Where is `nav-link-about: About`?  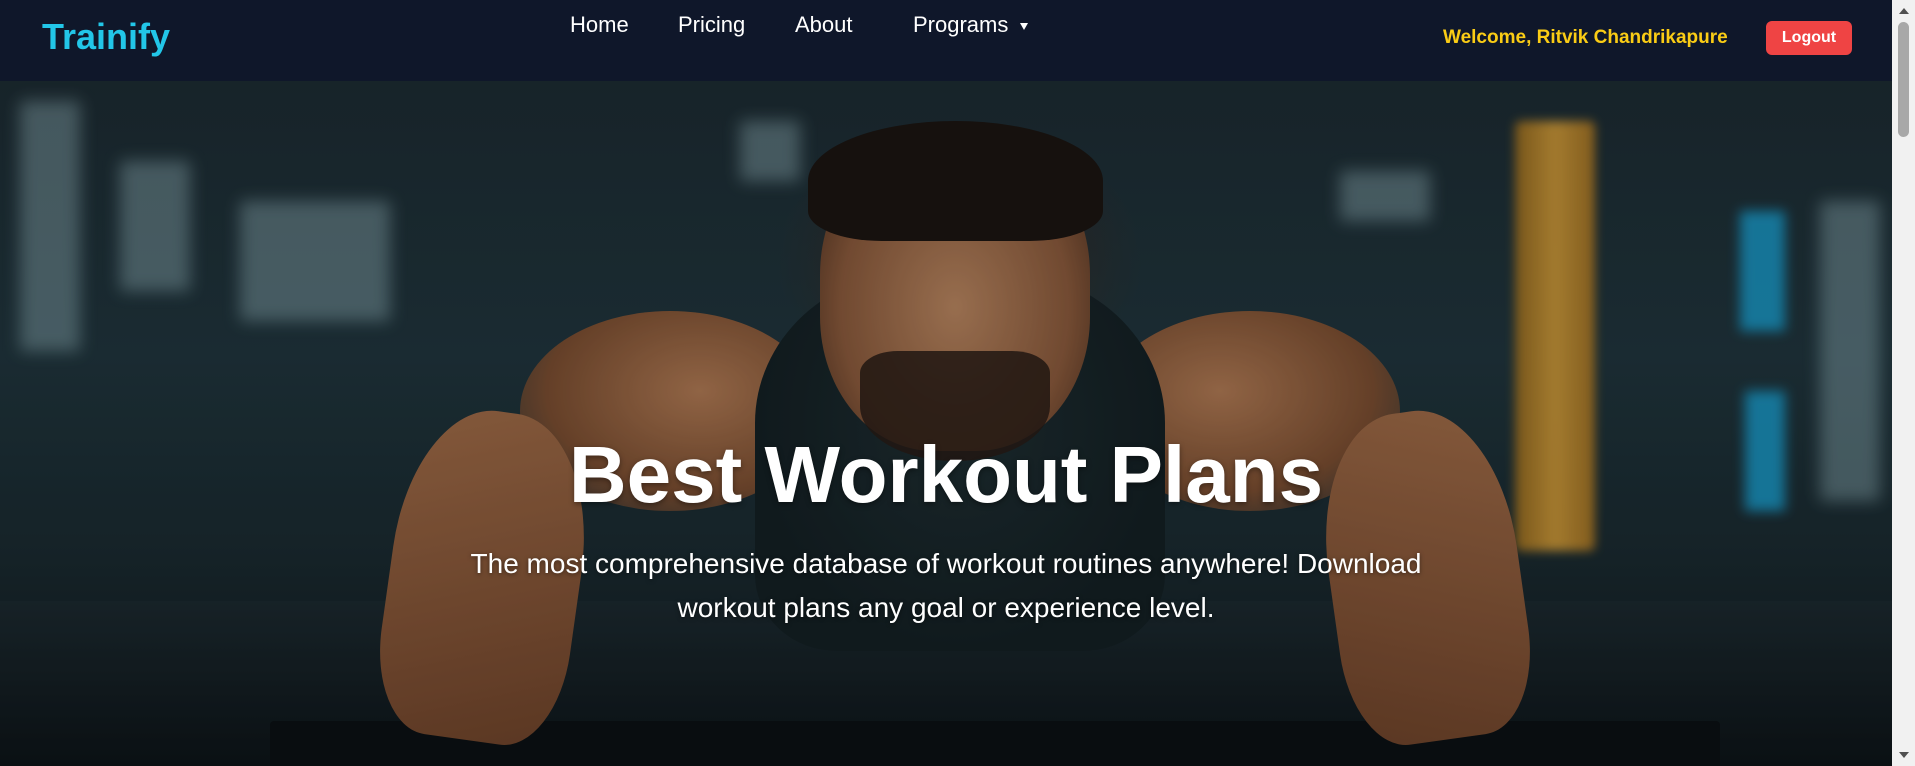 nav-link-about: About is located at coordinates (824, 25).